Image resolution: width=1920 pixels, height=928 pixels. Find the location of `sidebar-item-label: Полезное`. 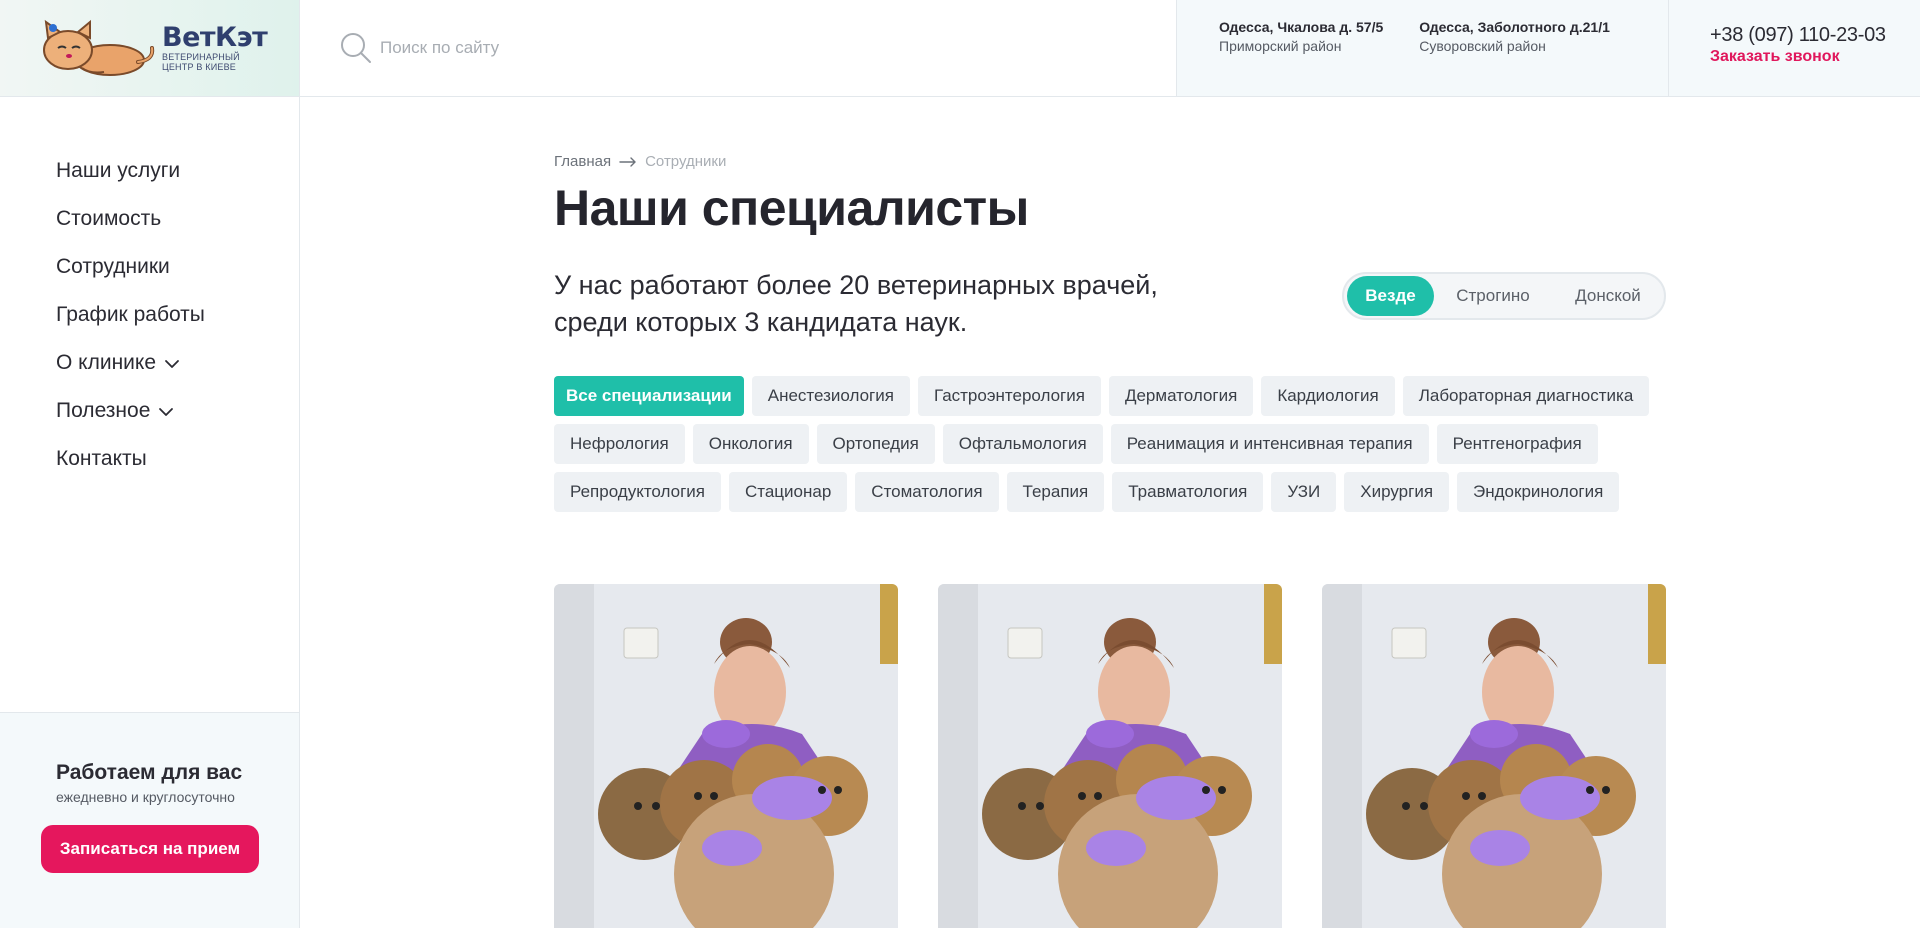

sidebar-item-label: Полезное is located at coordinates (103, 410).